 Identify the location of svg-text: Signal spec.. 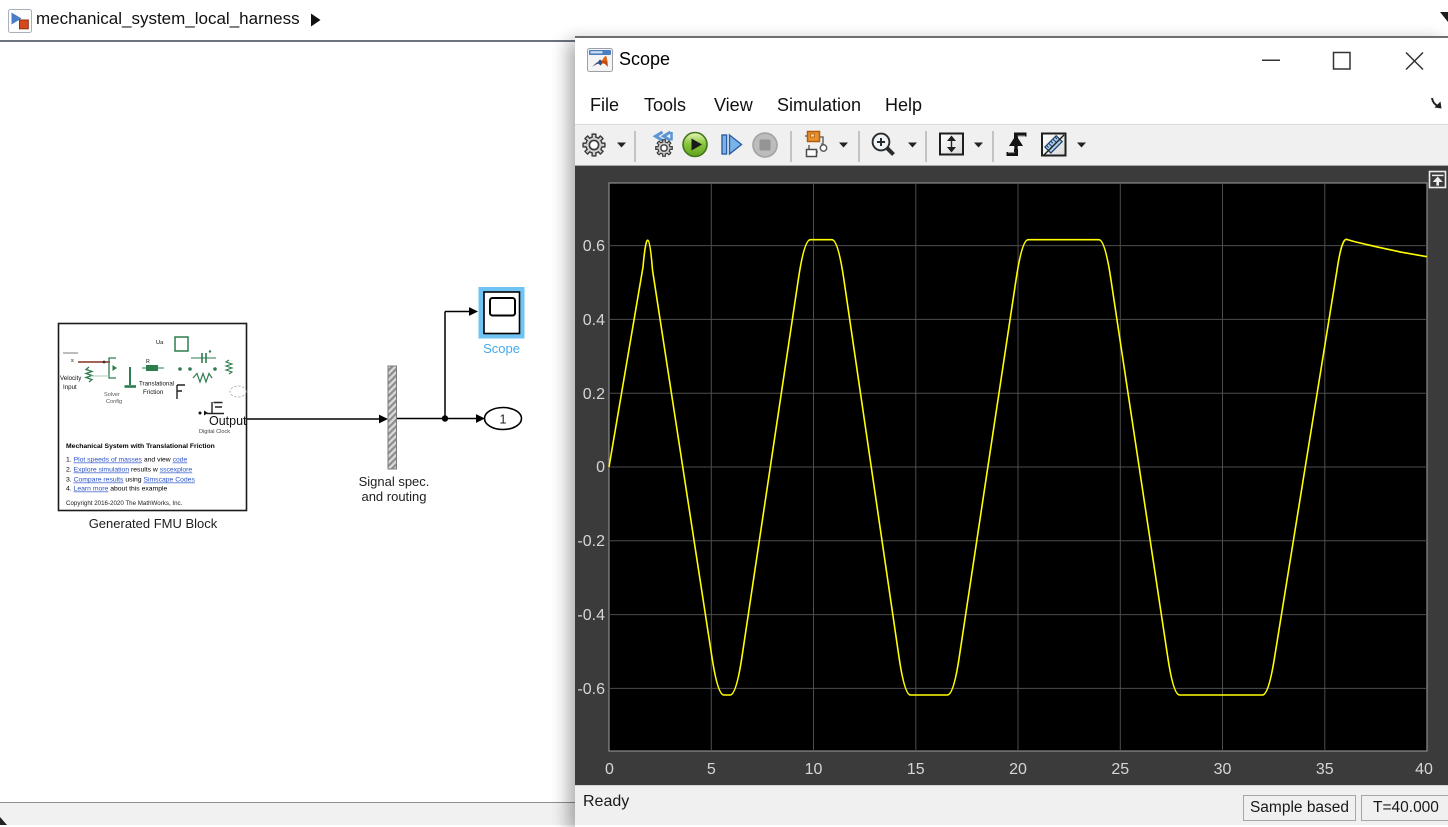
(394, 481).